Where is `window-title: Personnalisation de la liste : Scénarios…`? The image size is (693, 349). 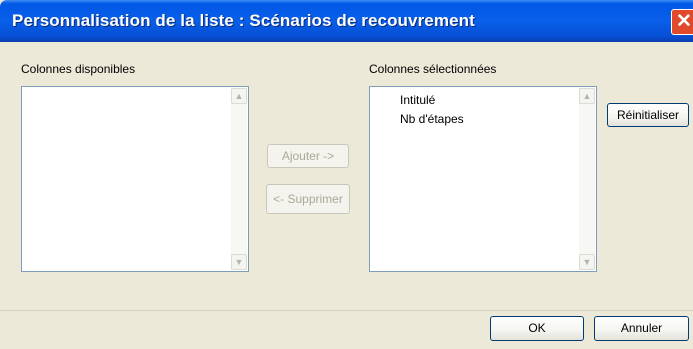
window-title: Personnalisation de la liste : Scénarios… is located at coordinates (243, 20).